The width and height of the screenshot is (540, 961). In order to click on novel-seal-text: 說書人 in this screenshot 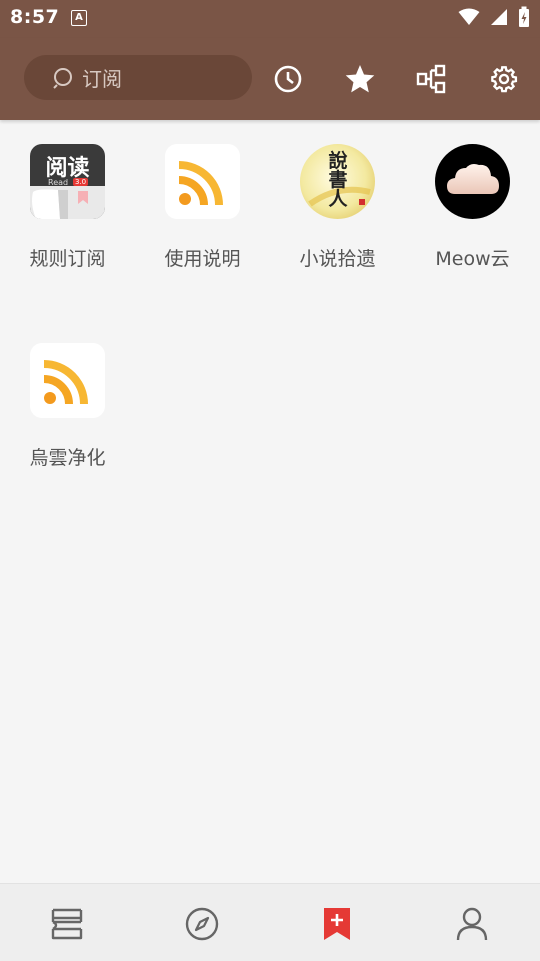, I will do `click(338, 180)`.